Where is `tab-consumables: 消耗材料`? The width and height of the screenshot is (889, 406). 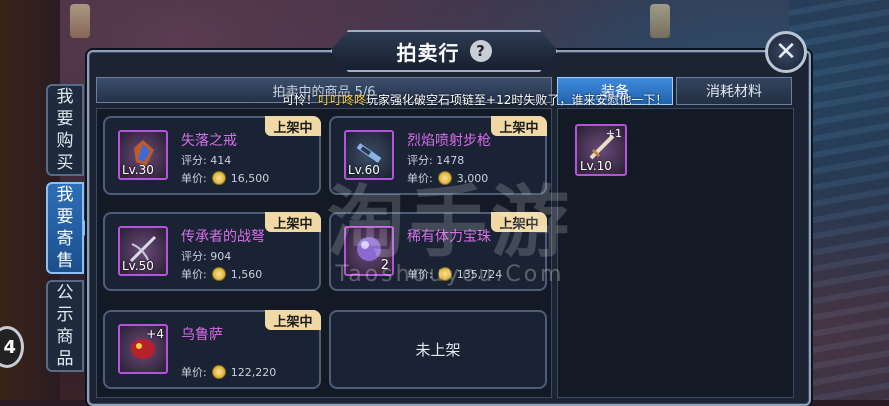 tab-consumables: 消耗材料 is located at coordinates (734, 91).